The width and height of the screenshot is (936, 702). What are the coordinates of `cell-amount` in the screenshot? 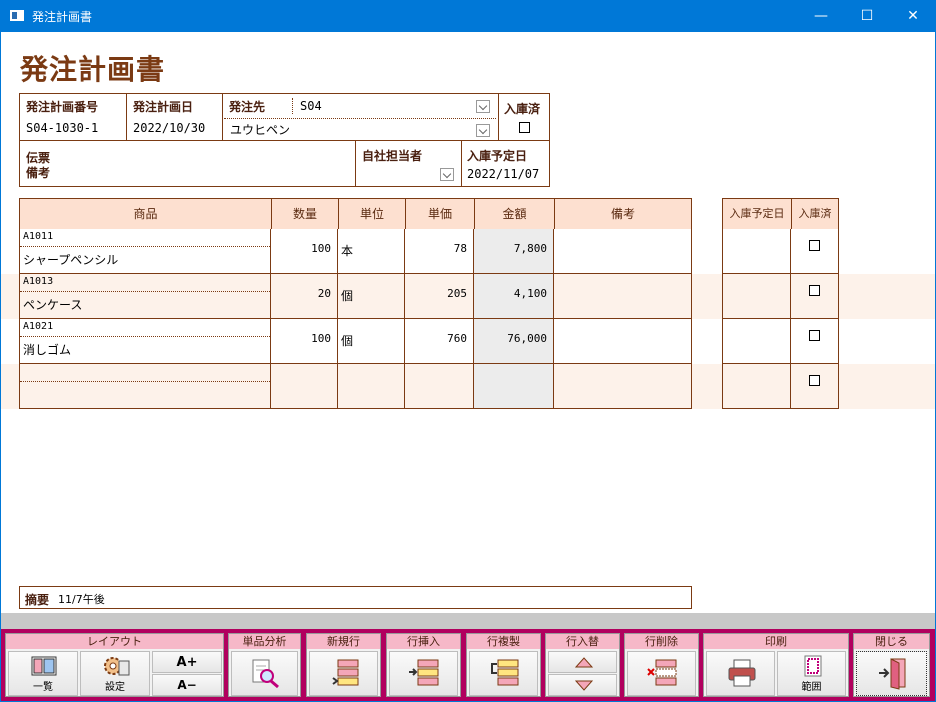 It's located at (514, 386).